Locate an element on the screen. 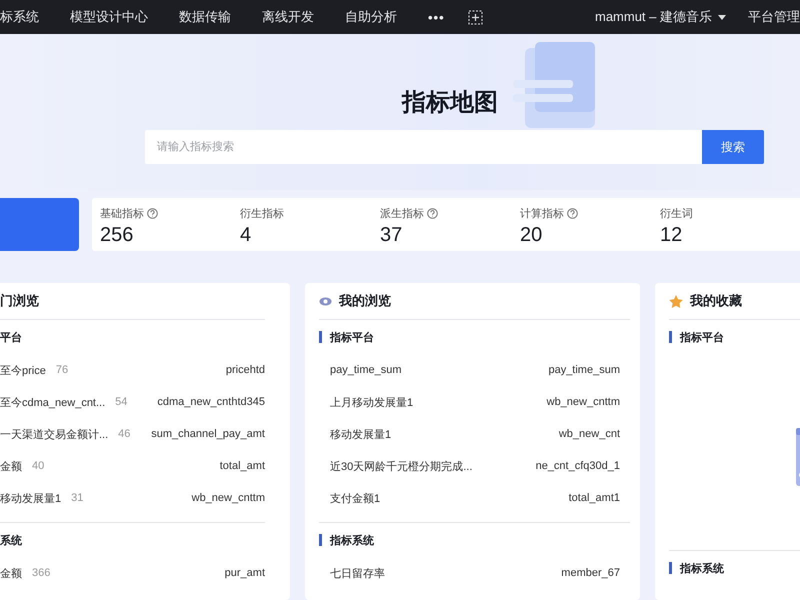 The image size is (800, 600). add-tab-icon is located at coordinates (475, 17).